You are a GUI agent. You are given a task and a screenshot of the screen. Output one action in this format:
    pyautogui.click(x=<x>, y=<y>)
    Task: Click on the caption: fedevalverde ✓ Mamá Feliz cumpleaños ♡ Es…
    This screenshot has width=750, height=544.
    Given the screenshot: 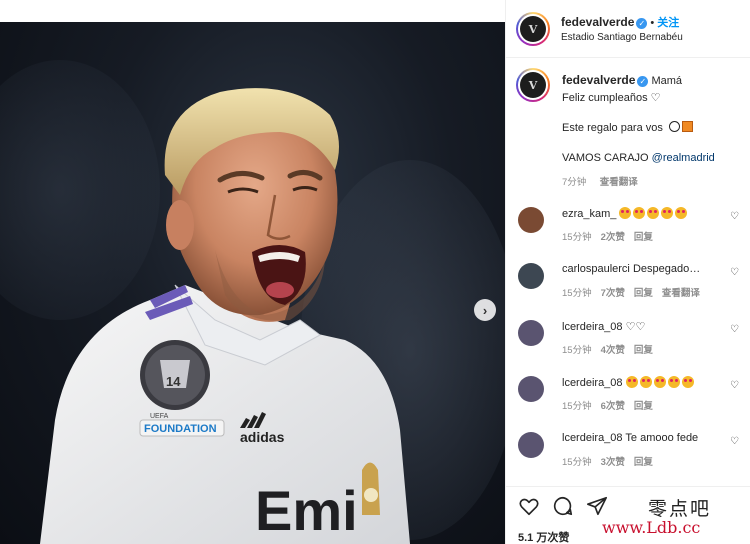 What is the action you would take?
    pyautogui.click(x=652, y=131)
    